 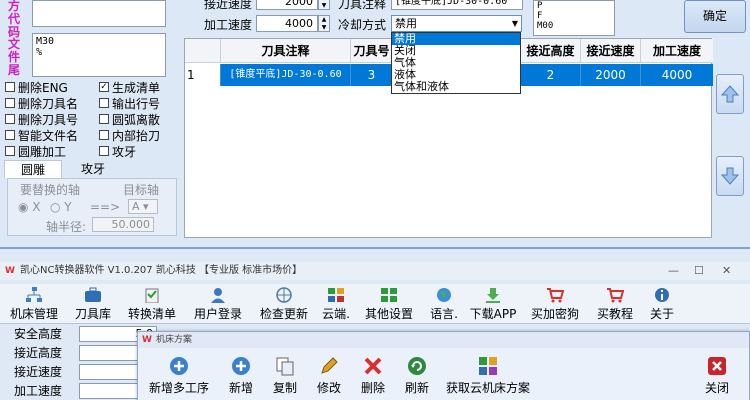 I want to click on toolbar-about: 关于, so click(x=662, y=304).